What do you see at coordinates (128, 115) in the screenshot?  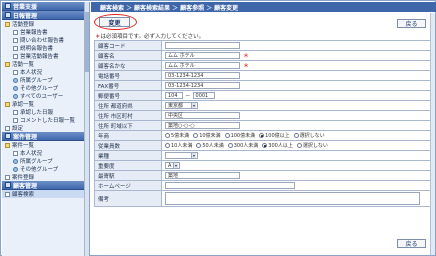 I see `field-label: 住所 市区町村` at bounding box center [128, 115].